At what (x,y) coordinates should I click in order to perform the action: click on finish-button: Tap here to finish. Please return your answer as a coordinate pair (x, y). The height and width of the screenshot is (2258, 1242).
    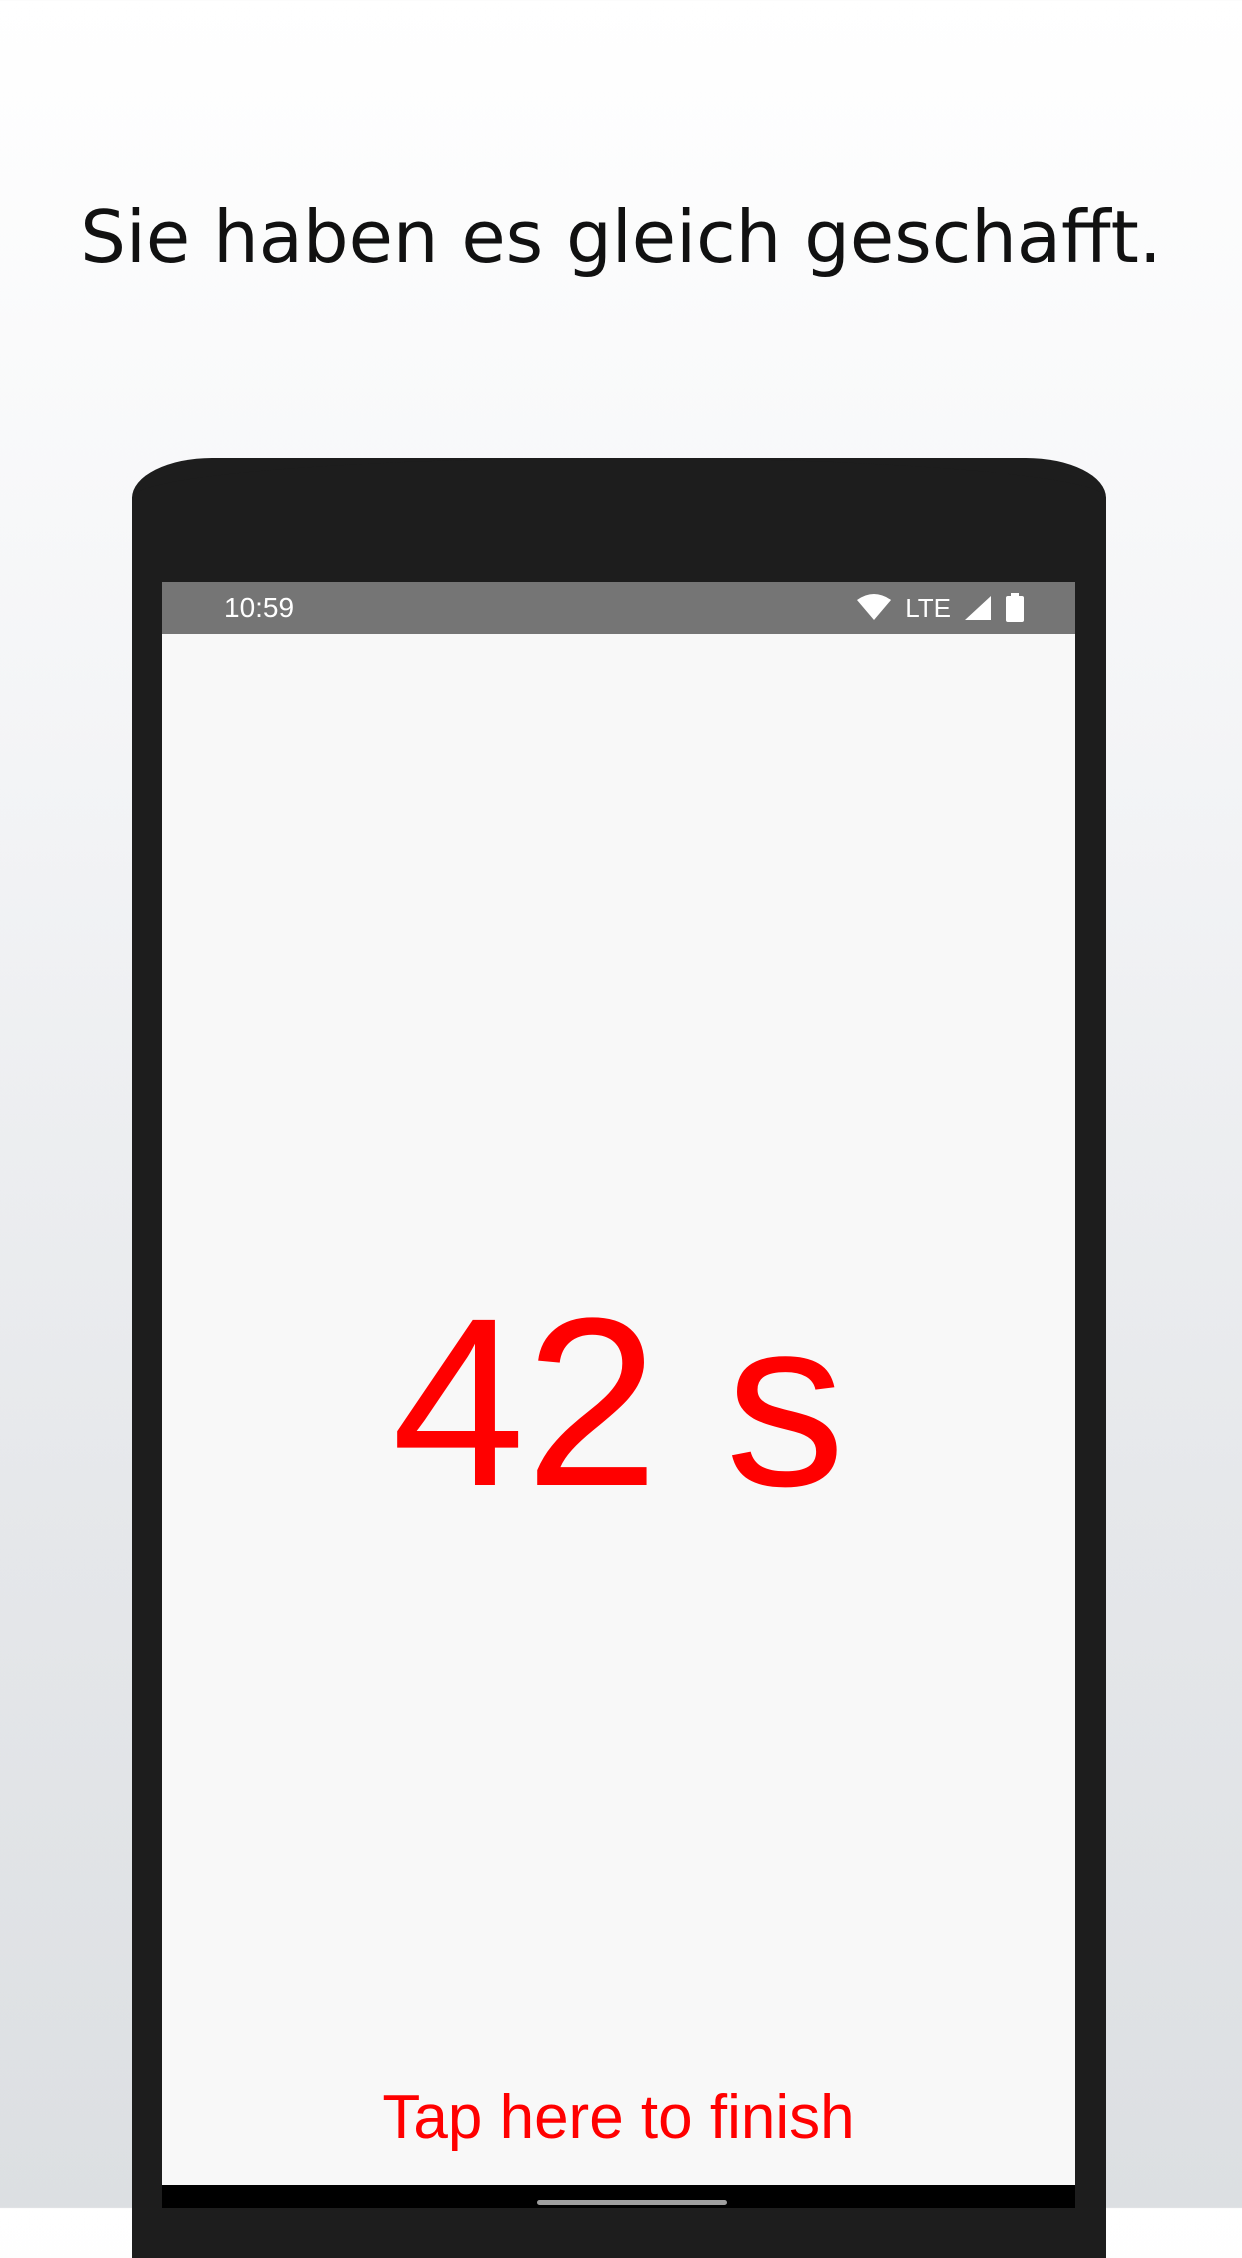
    Looking at the image, I should click on (618, 2117).